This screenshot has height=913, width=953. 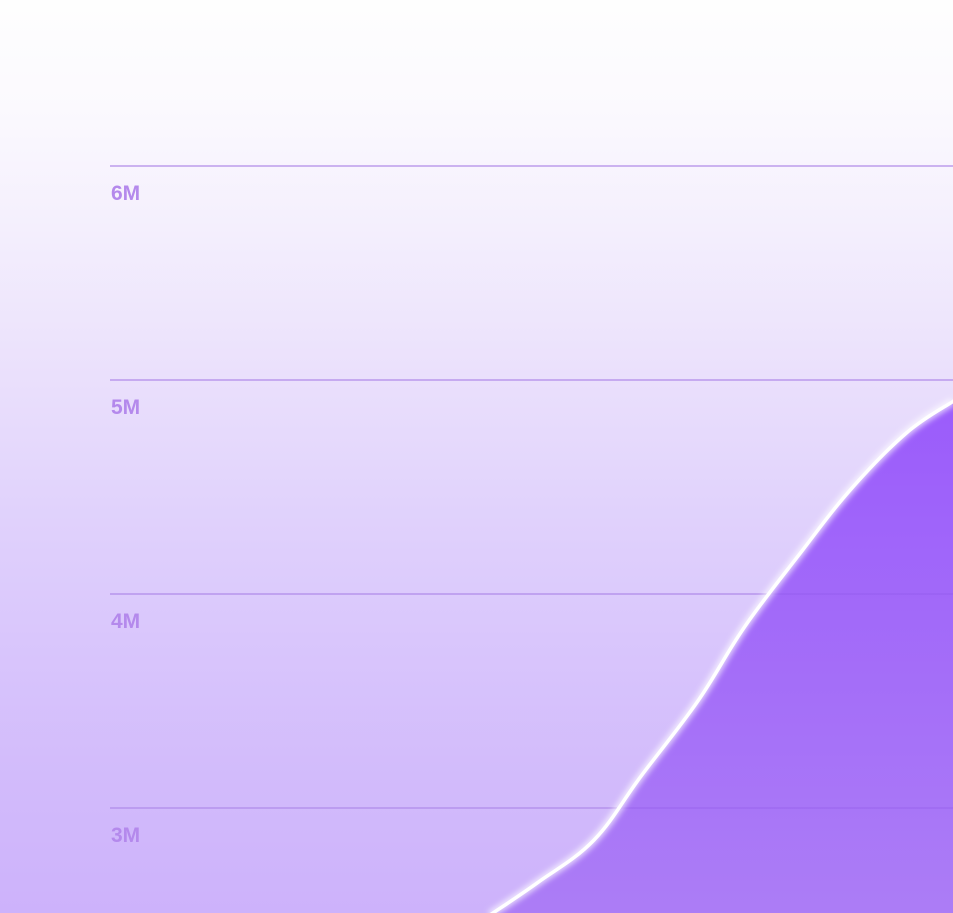 I want to click on y-tick-label-6m: 6M, so click(x=125, y=193).